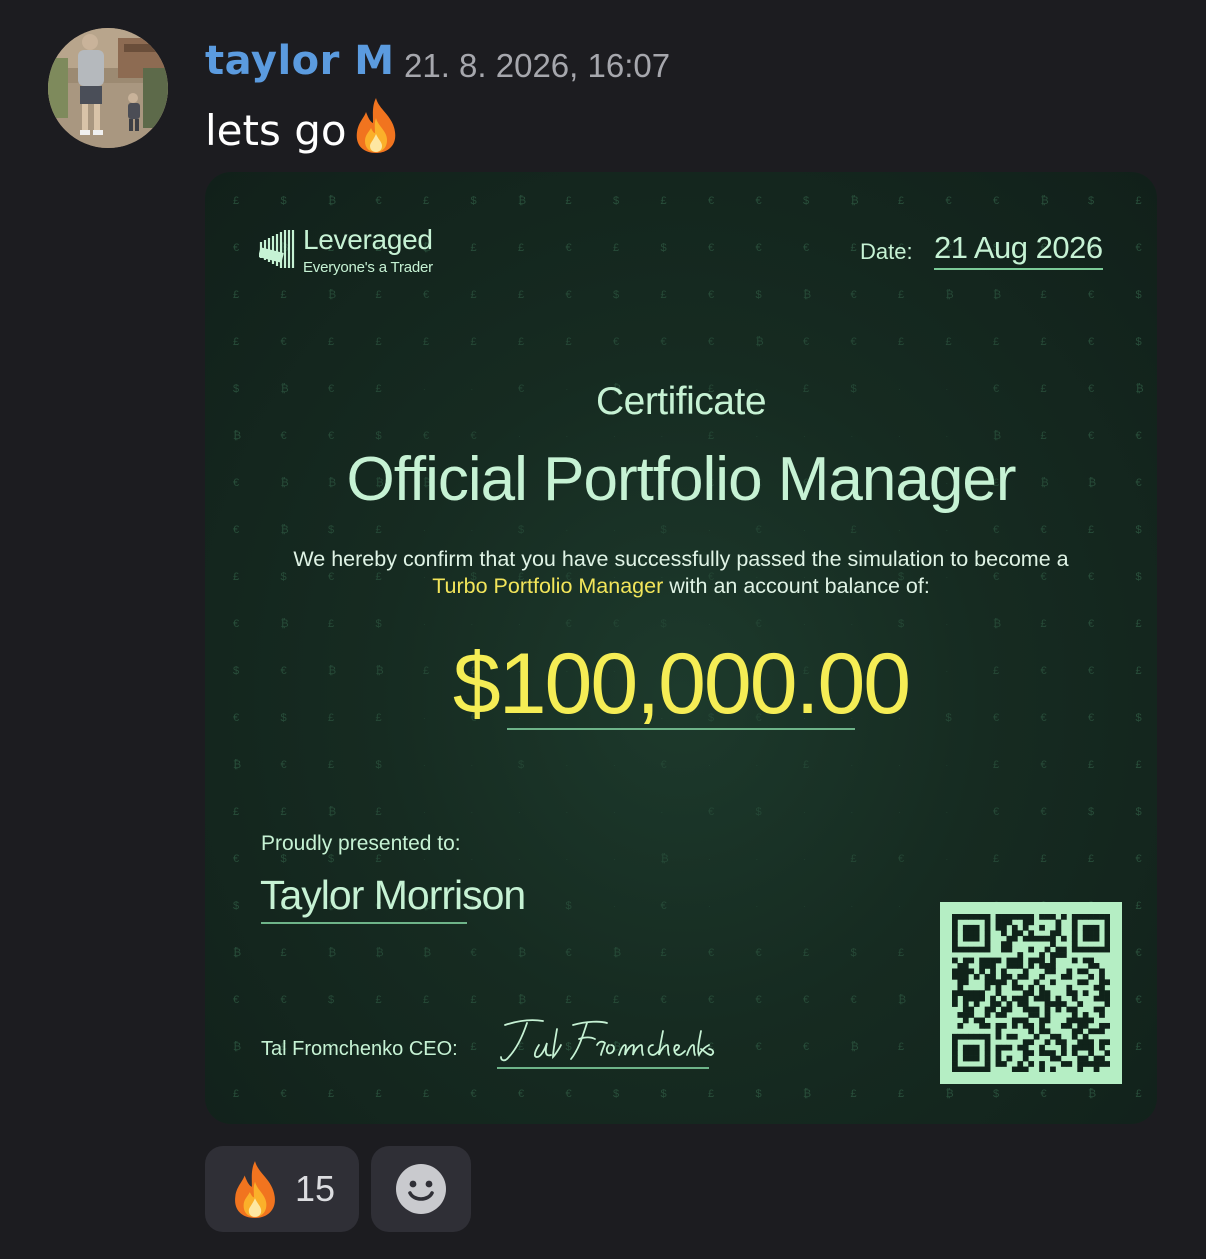 The height and width of the screenshot is (1259, 1206). What do you see at coordinates (282, 1189) in the screenshot?
I see `reaction-fire: 15` at bounding box center [282, 1189].